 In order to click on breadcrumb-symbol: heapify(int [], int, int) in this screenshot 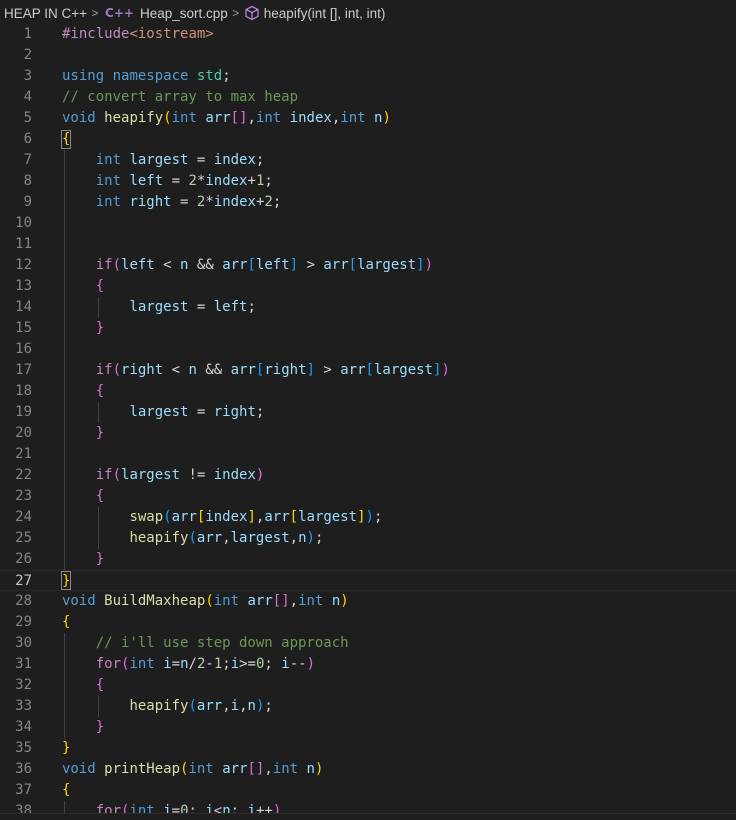, I will do `click(315, 13)`.